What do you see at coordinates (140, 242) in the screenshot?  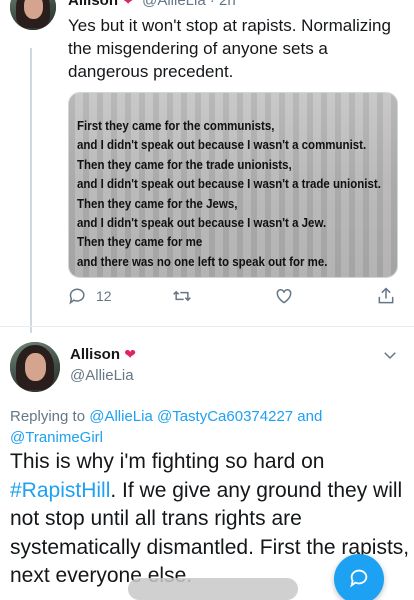 I see `quote-line: Then they came for me` at bounding box center [140, 242].